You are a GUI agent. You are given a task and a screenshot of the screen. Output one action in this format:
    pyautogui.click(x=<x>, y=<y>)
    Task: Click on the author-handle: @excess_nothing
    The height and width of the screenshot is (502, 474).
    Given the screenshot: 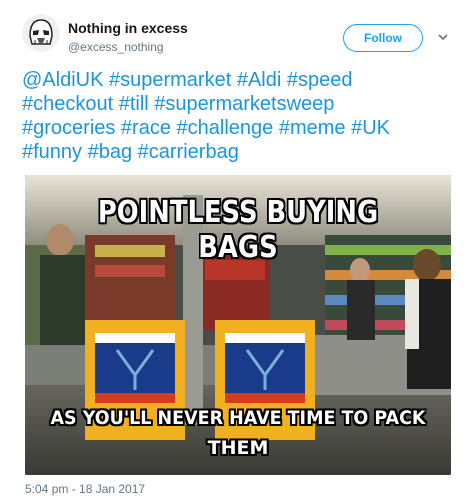 What is the action you would take?
    pyautogui.click(x=116, y=47)
    